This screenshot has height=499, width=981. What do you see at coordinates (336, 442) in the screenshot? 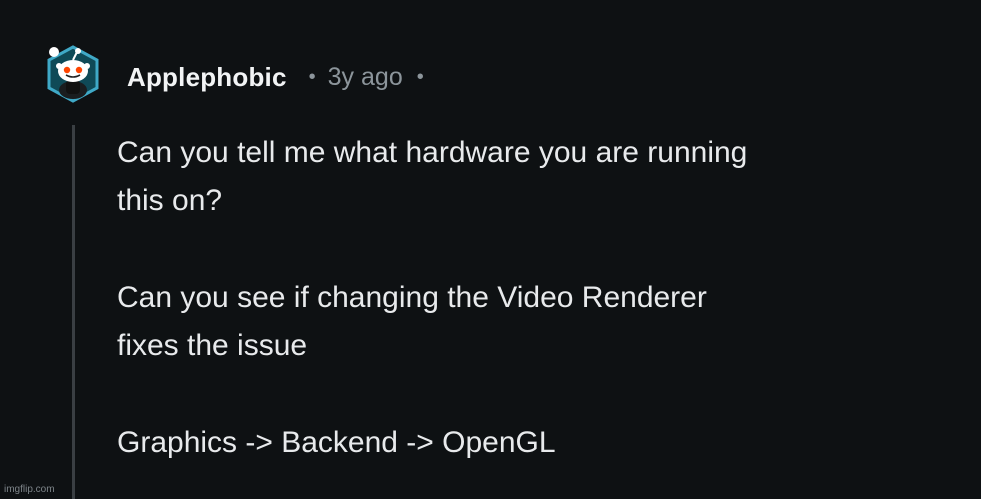
I see `comment-paragraph: Graphics -> Backend -> OpenGL` at bounding box center [336, 442].